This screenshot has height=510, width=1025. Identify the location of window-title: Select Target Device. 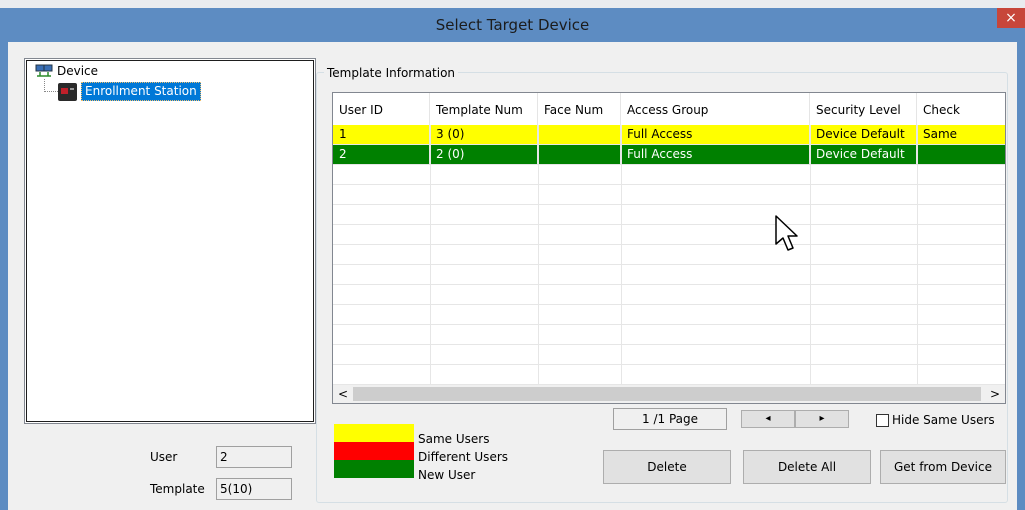
(512, 25).